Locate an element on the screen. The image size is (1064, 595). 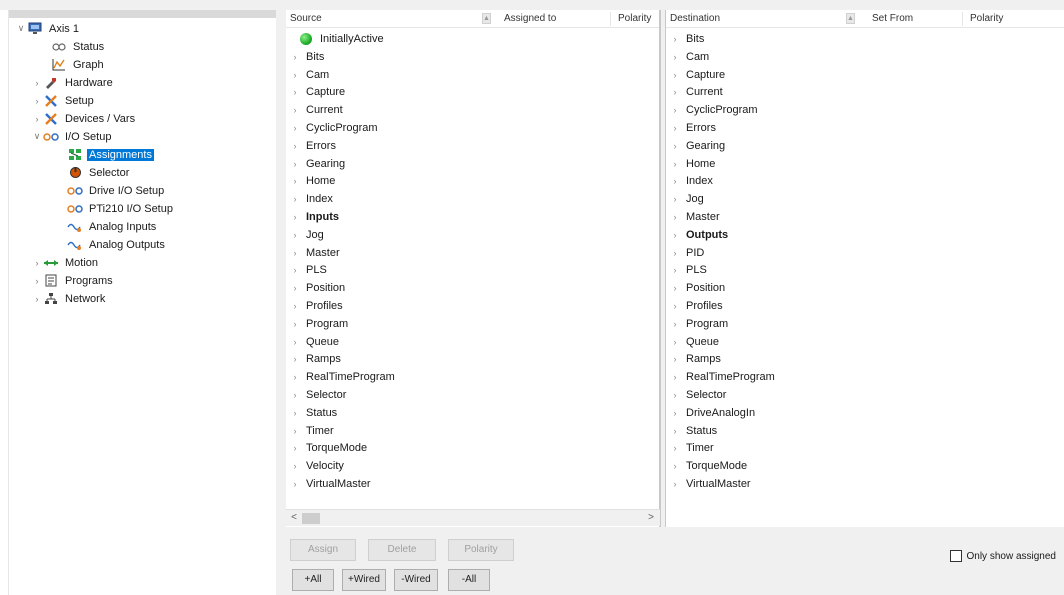
destination-row-realtimeprogram: › RealTimeProgram is located at coordinates (720, 377).